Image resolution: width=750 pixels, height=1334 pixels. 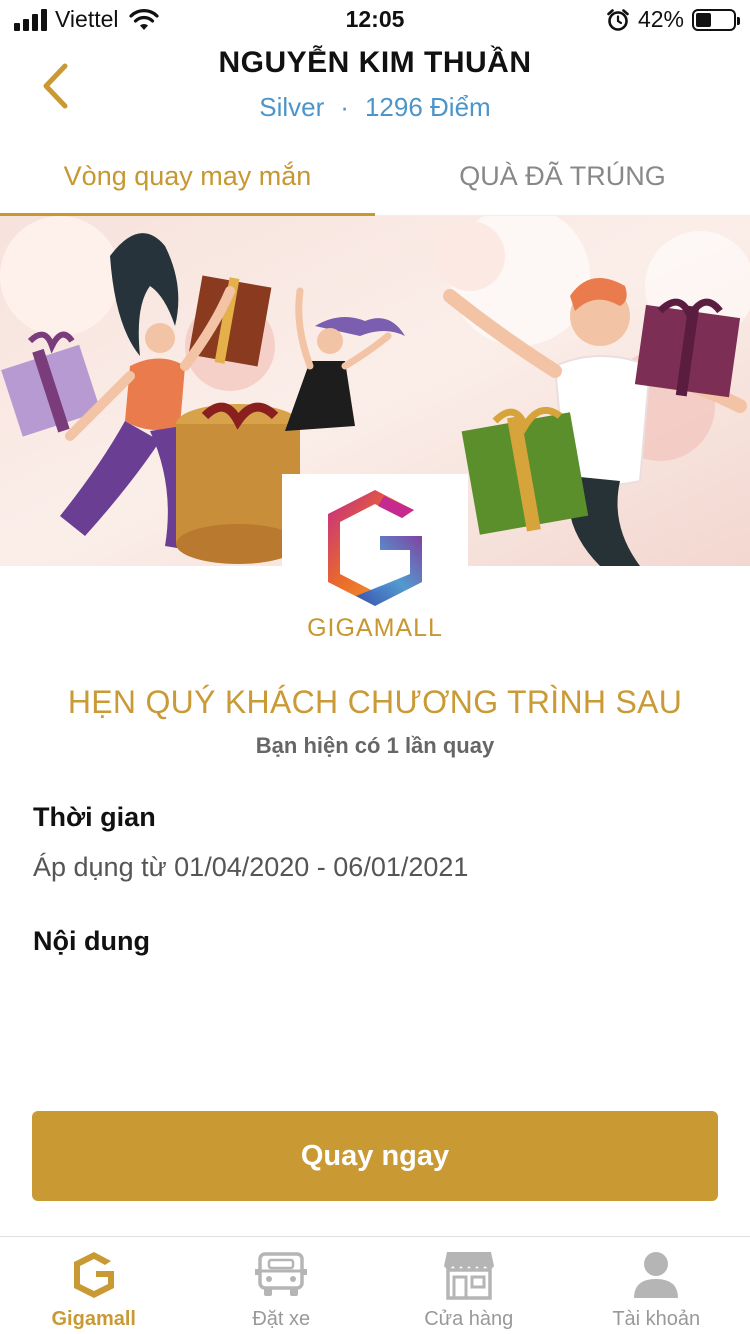 What do you see at coordinates (375, 745) in the screenshot?
I see `spin-count: Bạn hiện có 1 lần quay` at bounding box center [375, 745].